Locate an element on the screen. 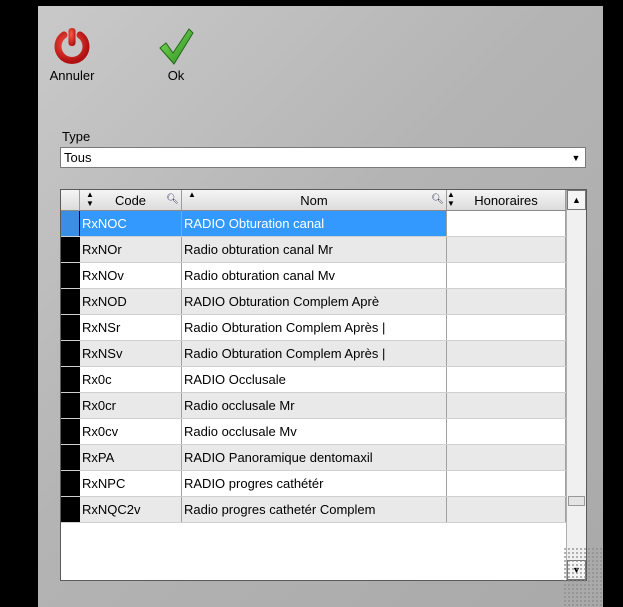 The image size is (623, 607). cell-code: RxNQC2v is located at coordinates (131, 509).